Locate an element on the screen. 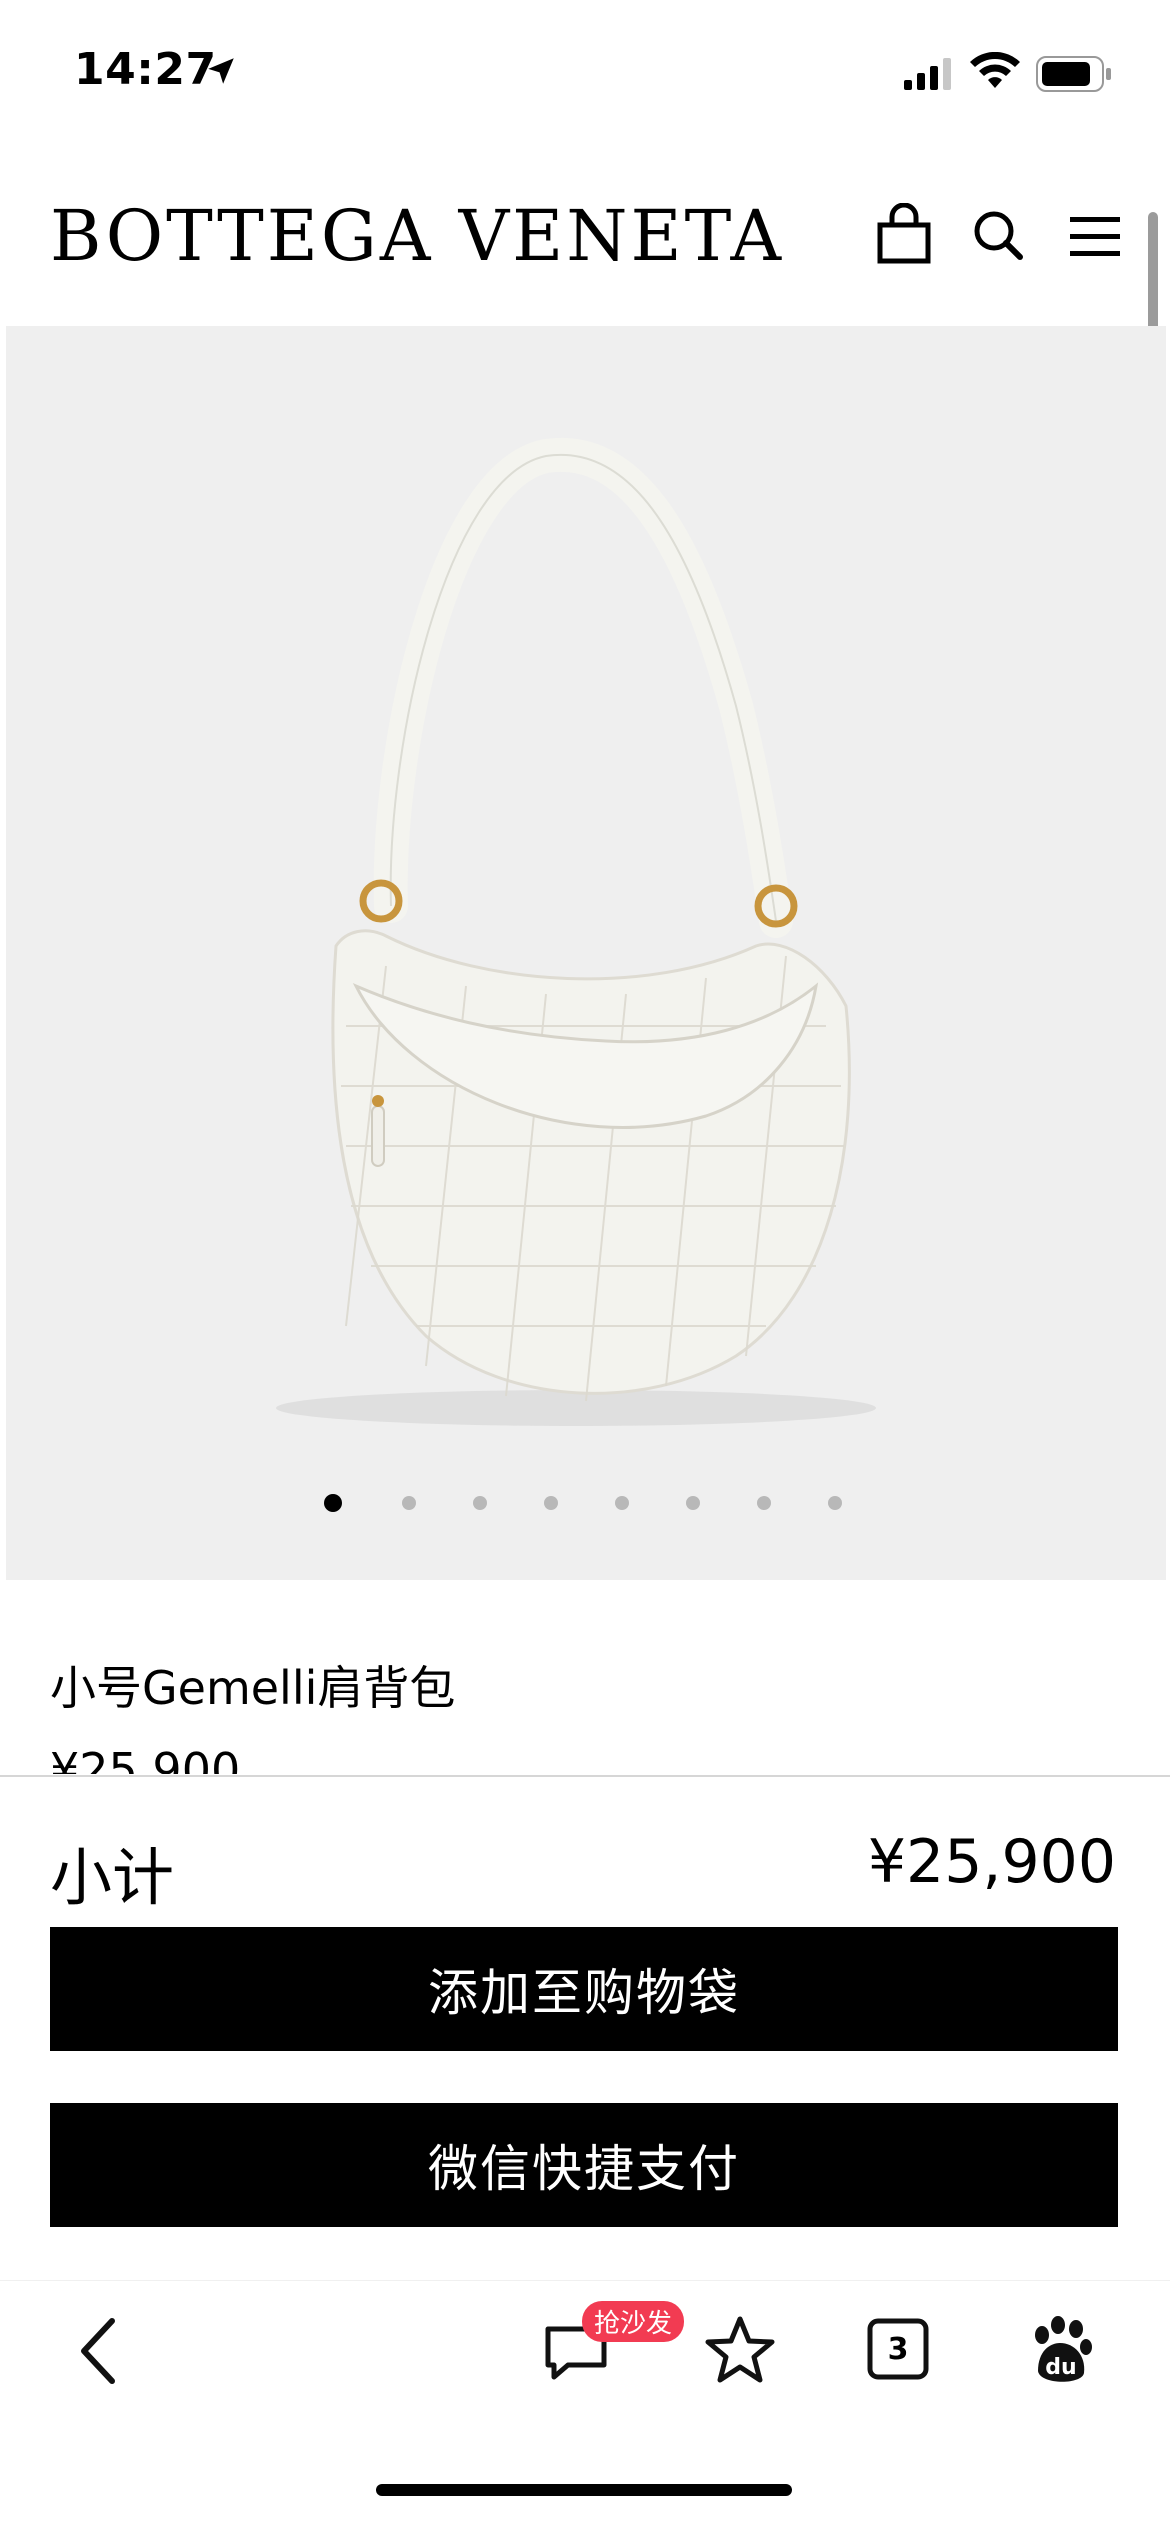 The image size is (1170, 2532). browser-toolbar: 抢沙发 3 du is located at coordinates (585, 2365).